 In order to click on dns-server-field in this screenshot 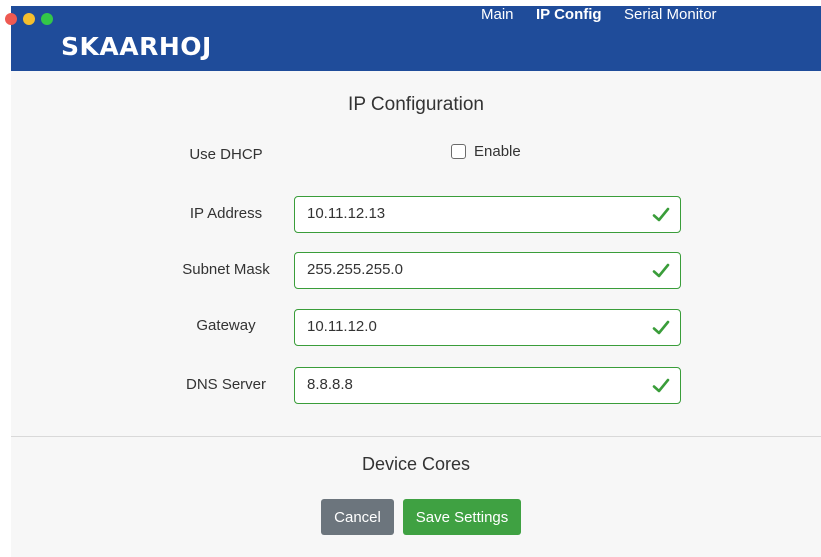, I will do `click(487, 385)`.